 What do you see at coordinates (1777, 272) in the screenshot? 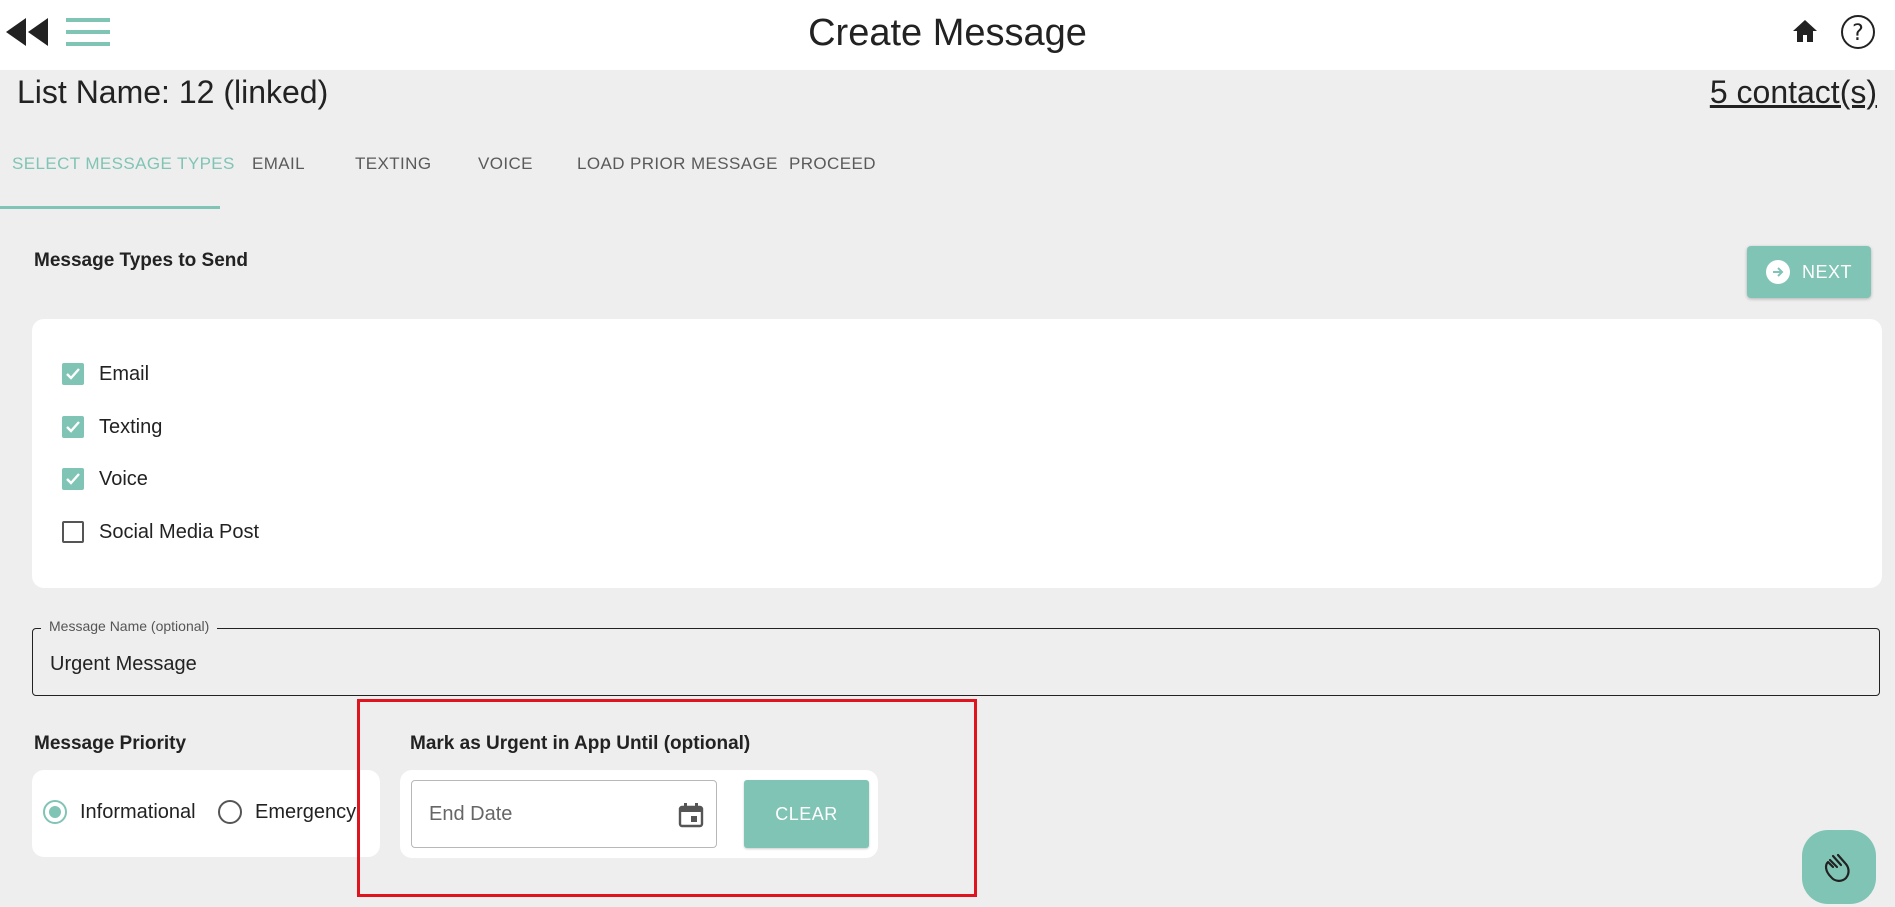
I see `arrow-right-circle-icon` at bounding box center [1777, 272].